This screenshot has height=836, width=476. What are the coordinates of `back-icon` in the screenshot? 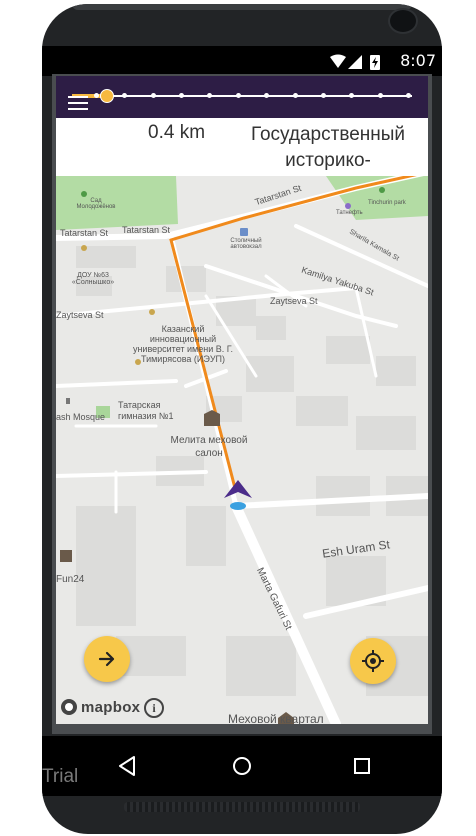 It's located at (128, 766).